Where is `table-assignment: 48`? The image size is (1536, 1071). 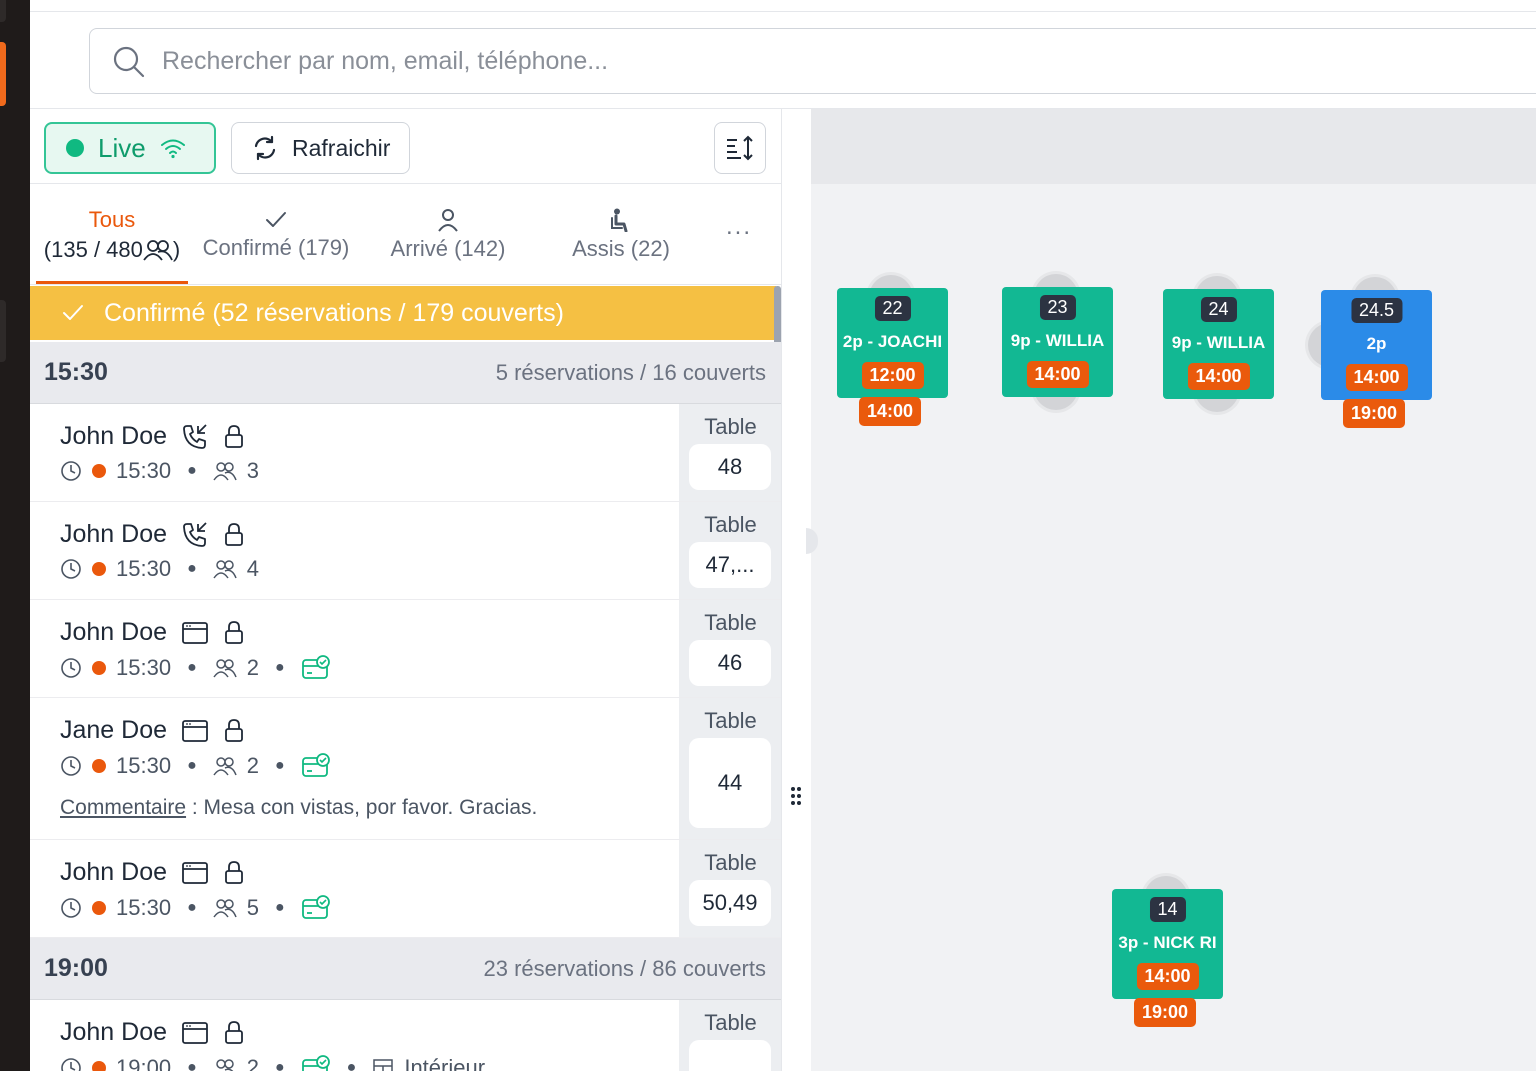 table-assignment: 48 is located at coordinates (730, 467).